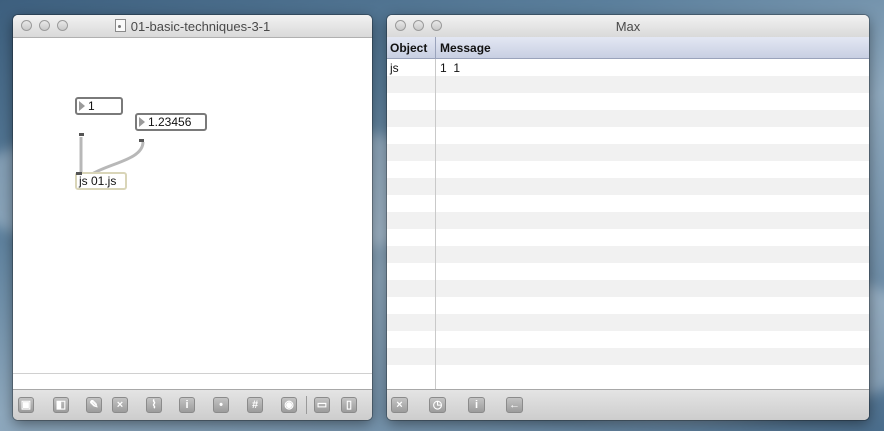  I want to click on number-box-float: 1.23456, so click(171, 122).